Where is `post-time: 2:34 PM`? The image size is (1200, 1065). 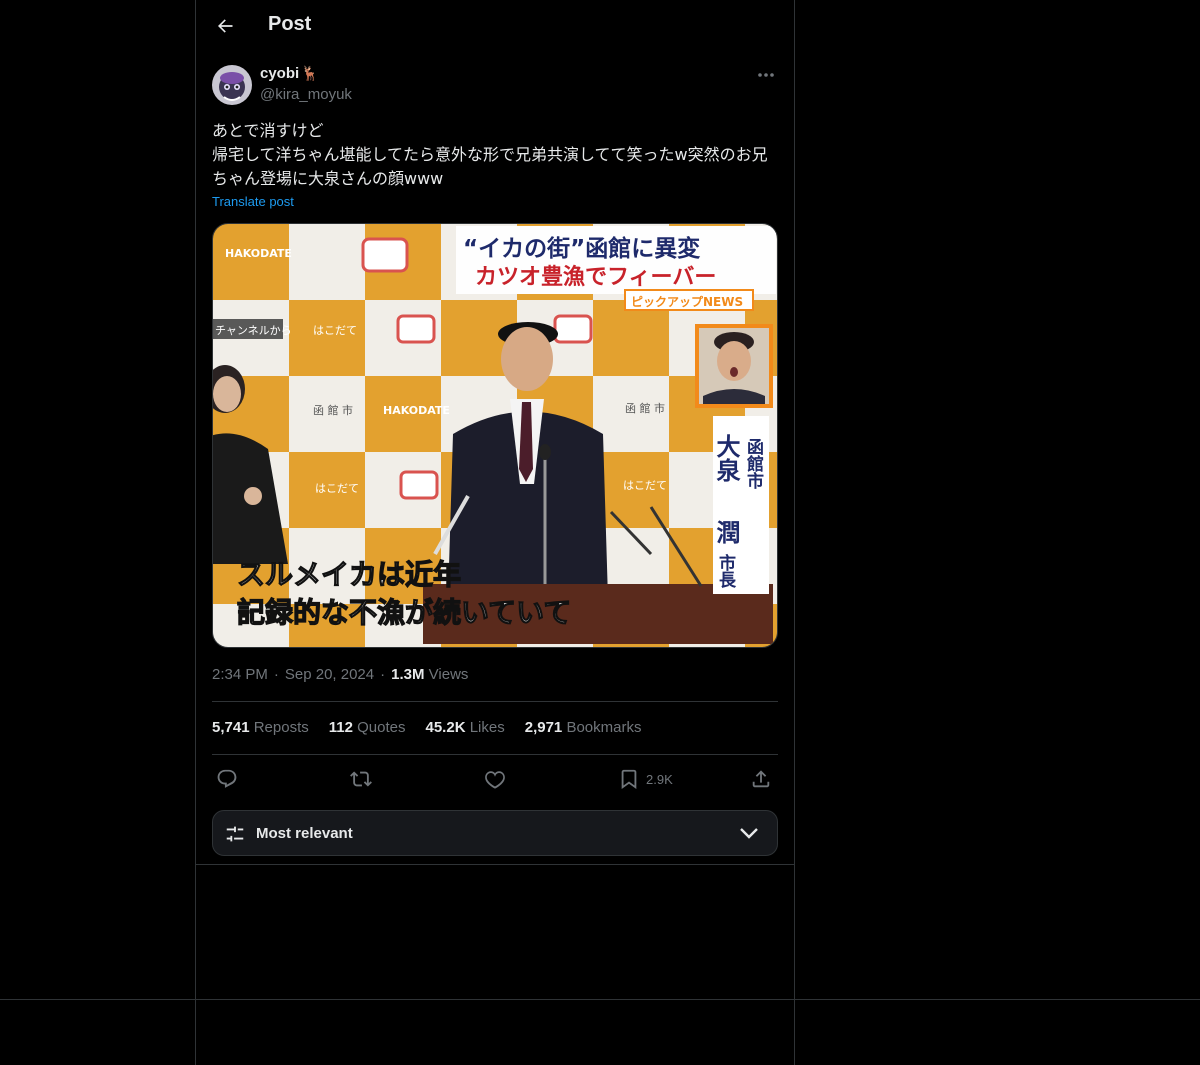
post-time: 2:34 PM is located at coordinates (240, 674).